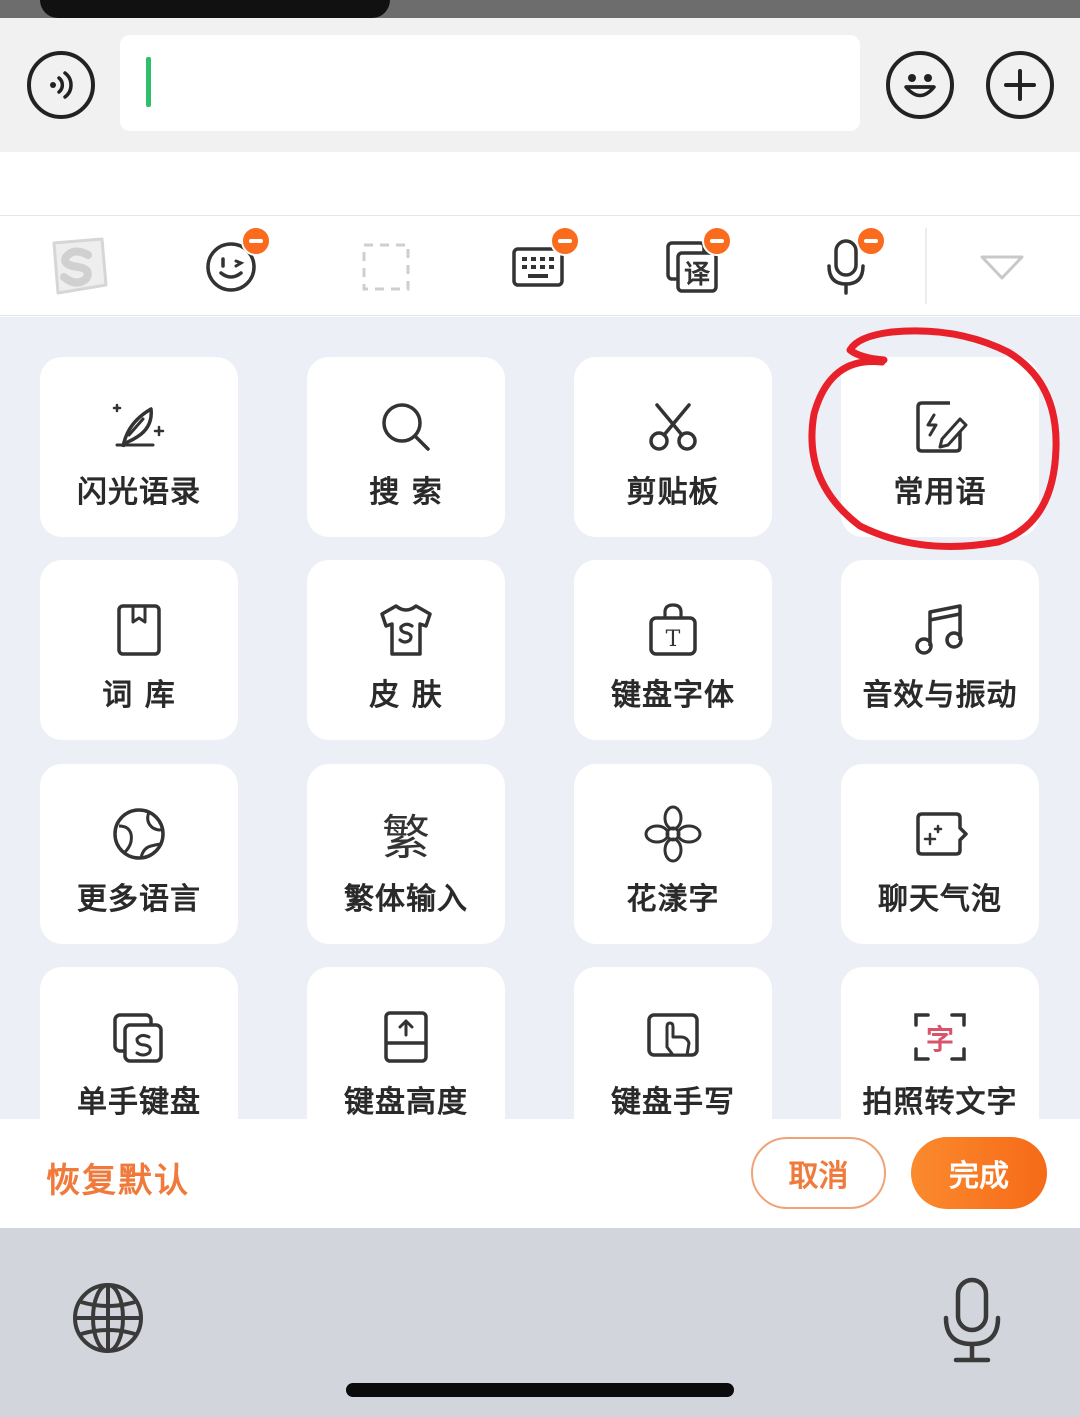 The height and width of the screenshot is (1417, 1080). I want to click on music-note-icon, so click(939, 629).